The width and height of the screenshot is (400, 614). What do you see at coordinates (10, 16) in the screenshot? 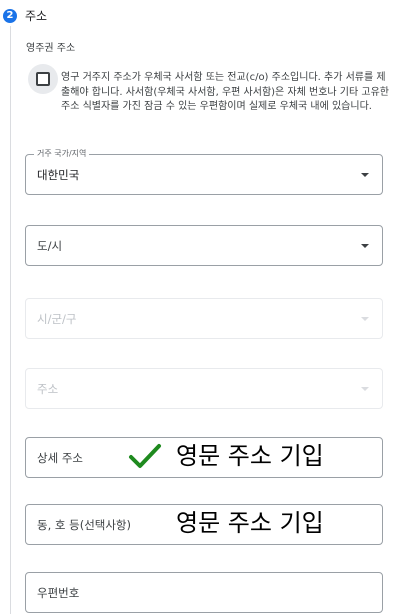
I see `step-number-badge: 2` at bounding box center [10, 16].